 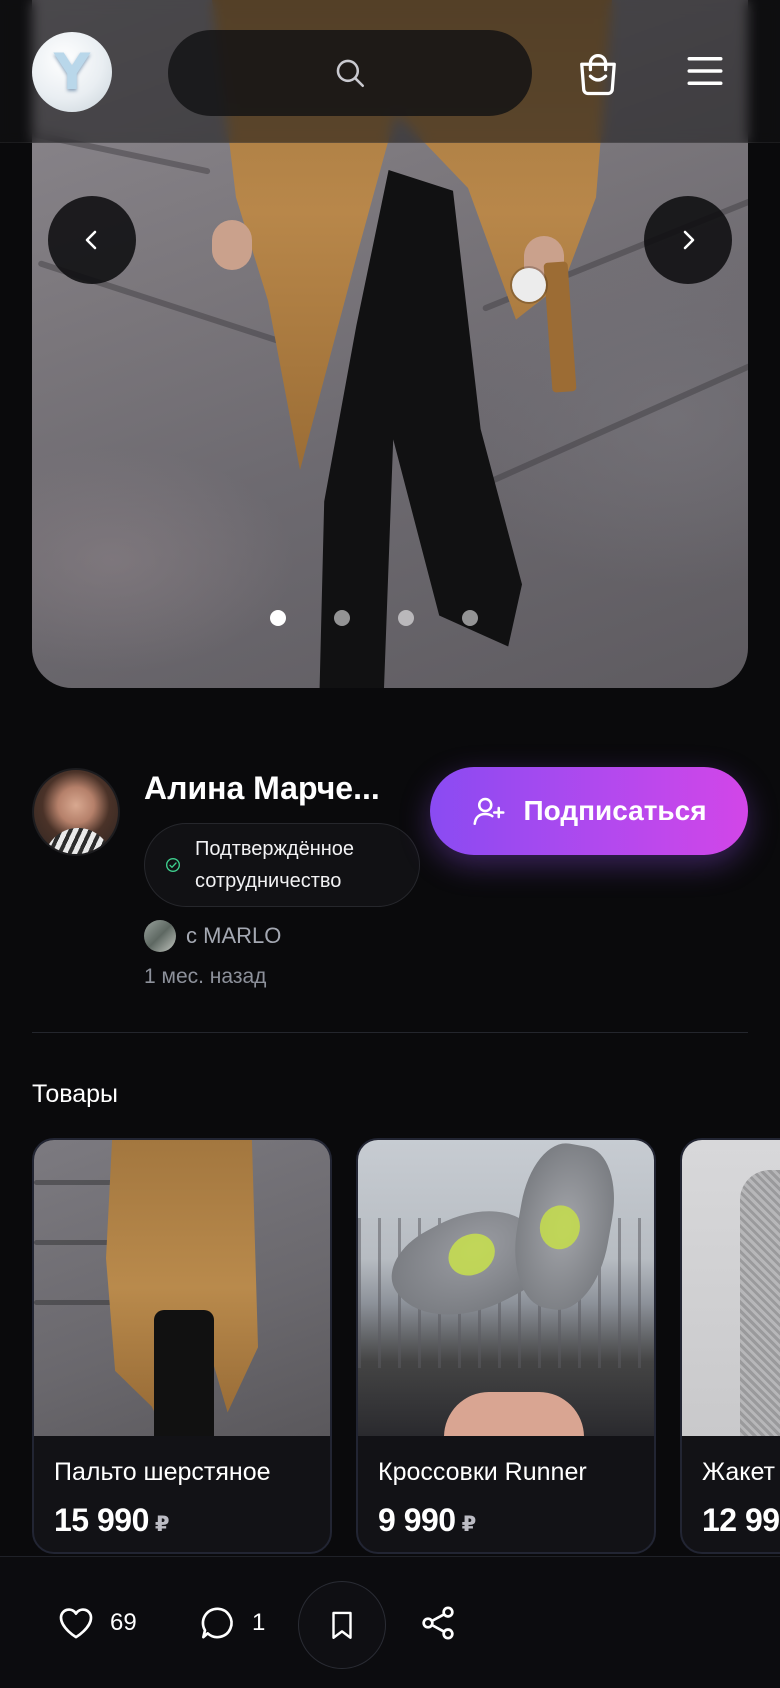 I want to click on product-price-value: 9 990, so click(x=417, y=1520).